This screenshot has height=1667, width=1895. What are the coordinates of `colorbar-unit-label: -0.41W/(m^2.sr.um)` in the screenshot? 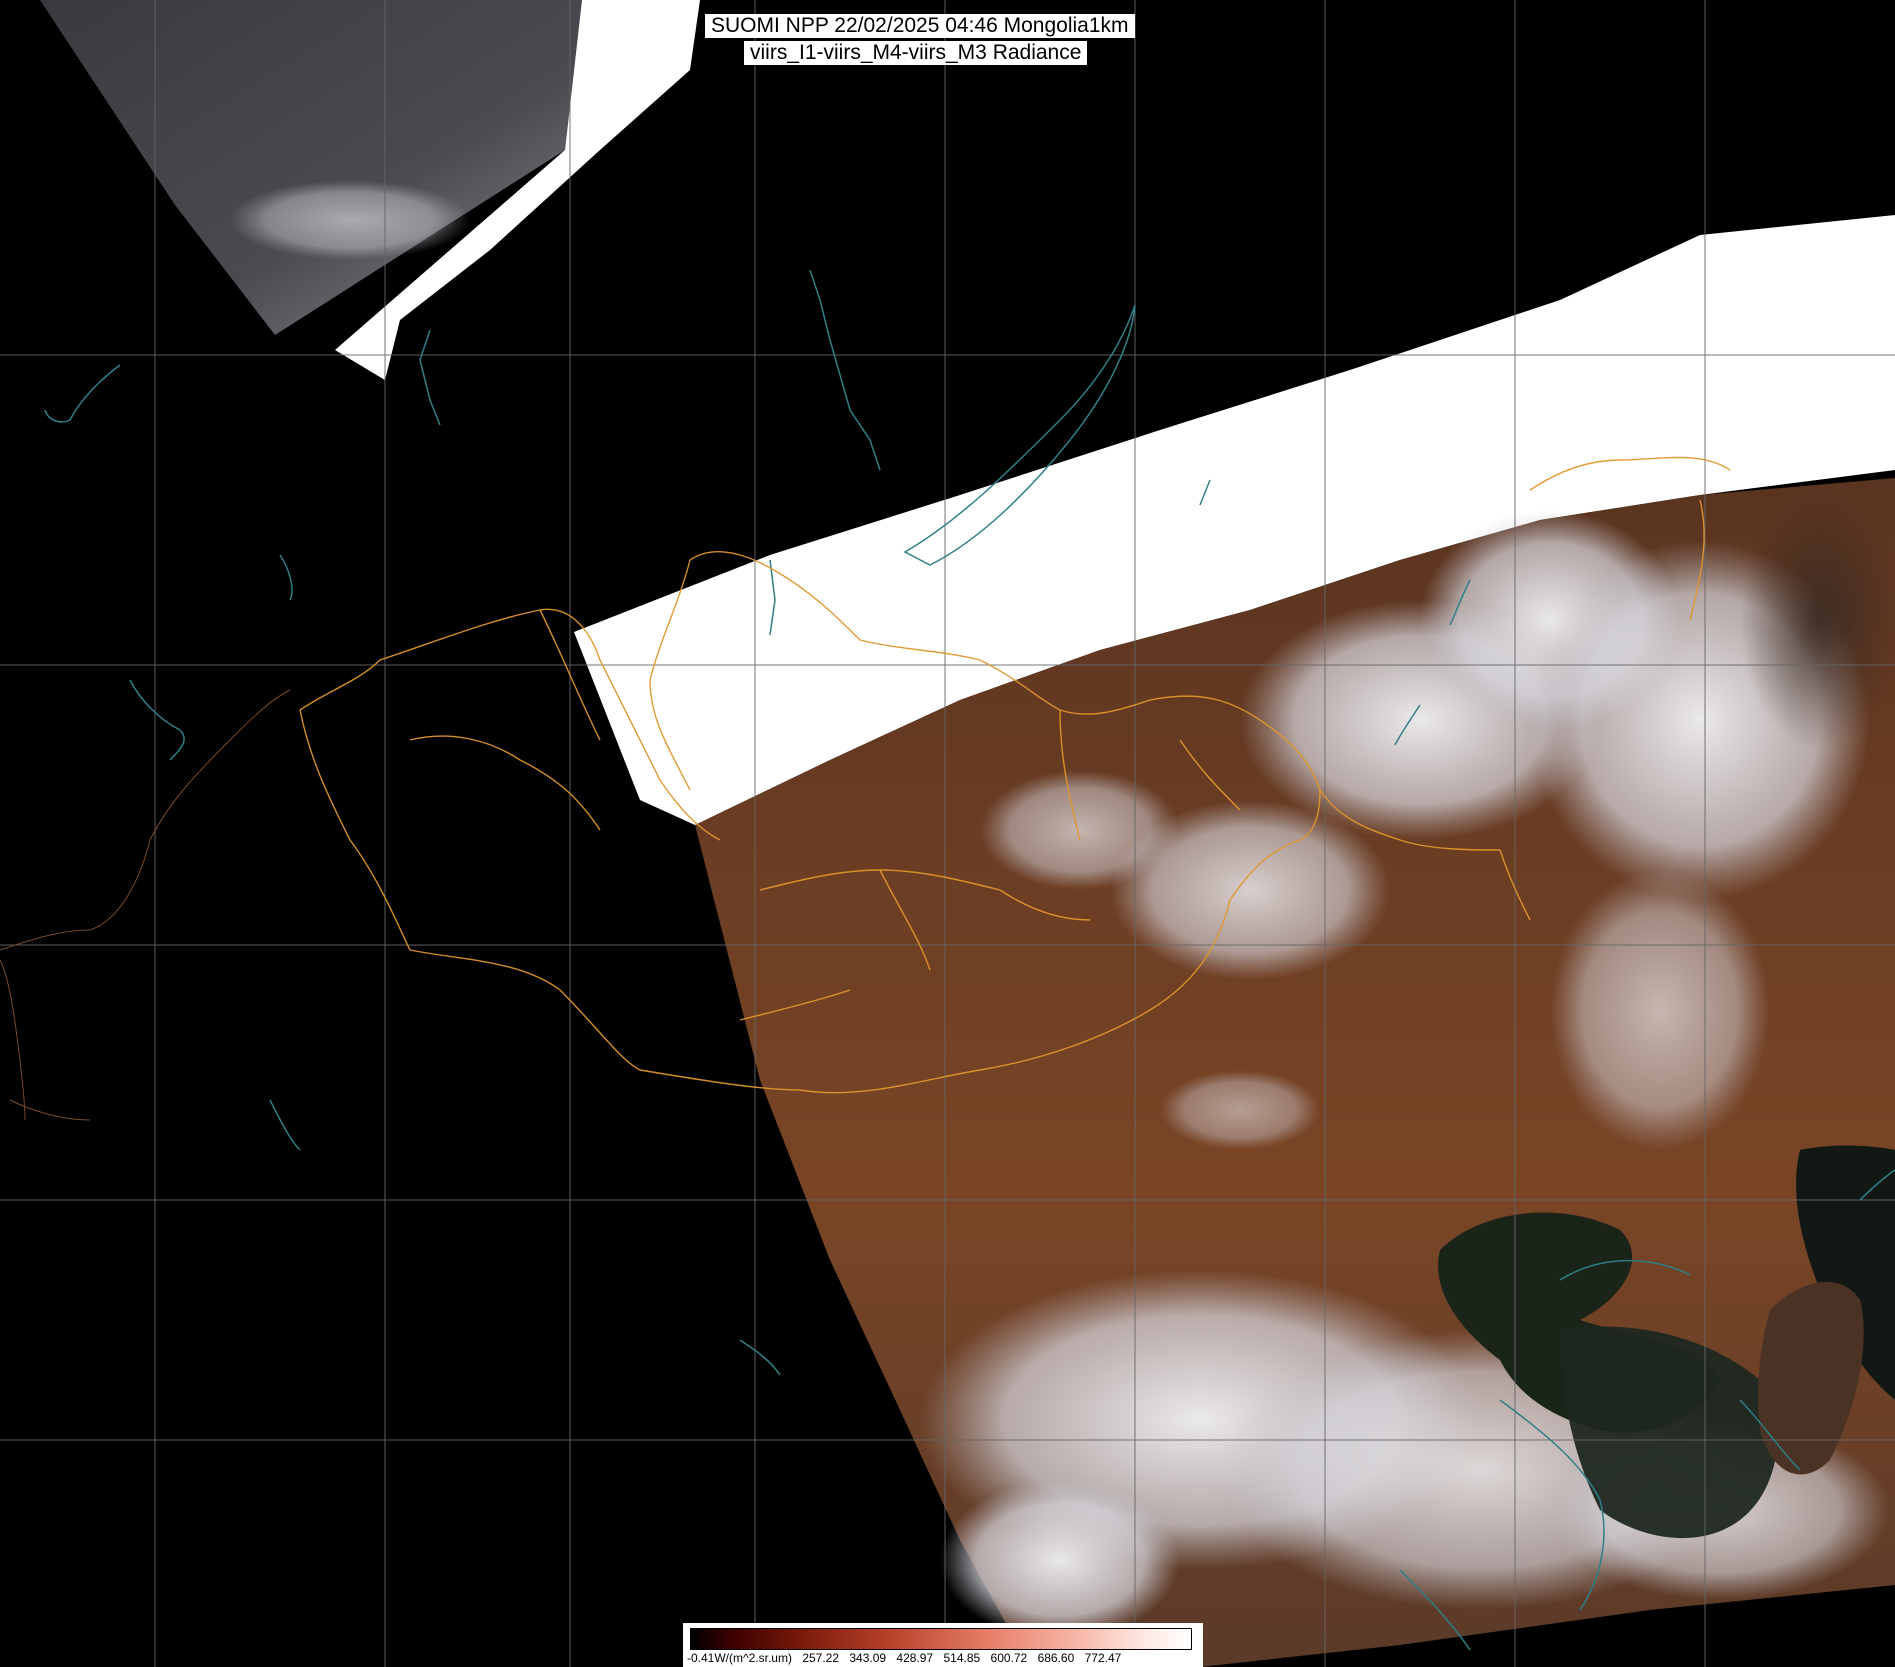 It's located at (739, 1658).